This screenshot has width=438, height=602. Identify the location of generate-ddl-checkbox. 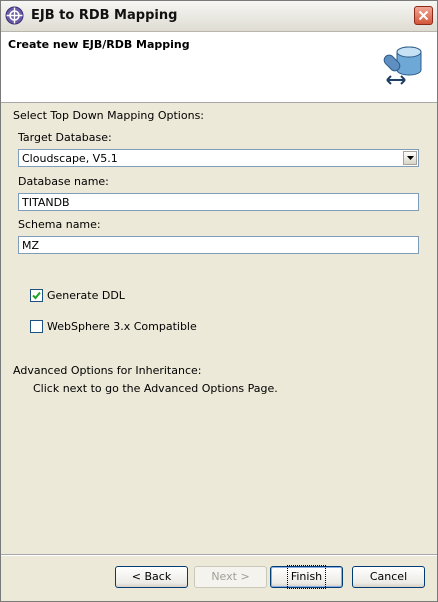
(36, 295).